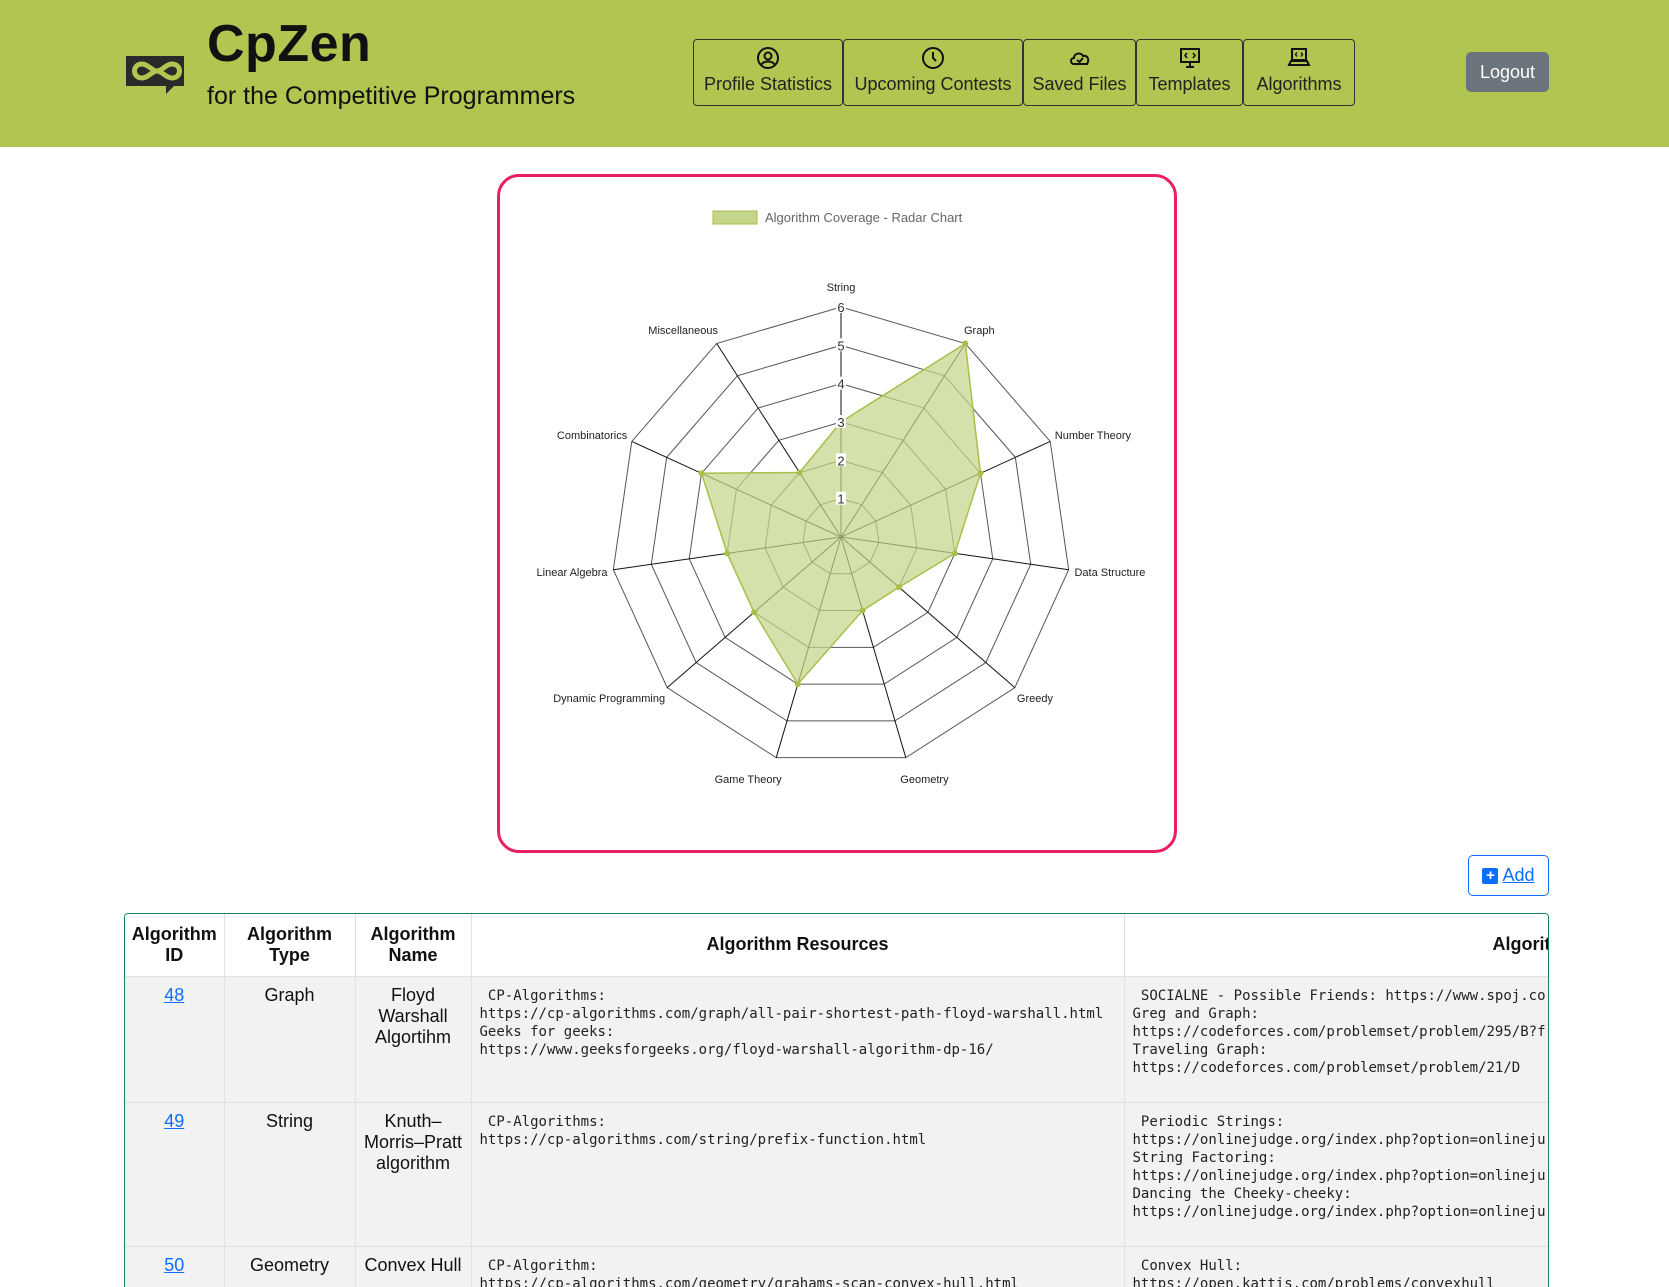 This screenshot has width=1669, height=1287. Describe the element at coordinates (933, 72) in the screenshot. I see `nav-upcoming-contests: Upcoming Contests` at that location.